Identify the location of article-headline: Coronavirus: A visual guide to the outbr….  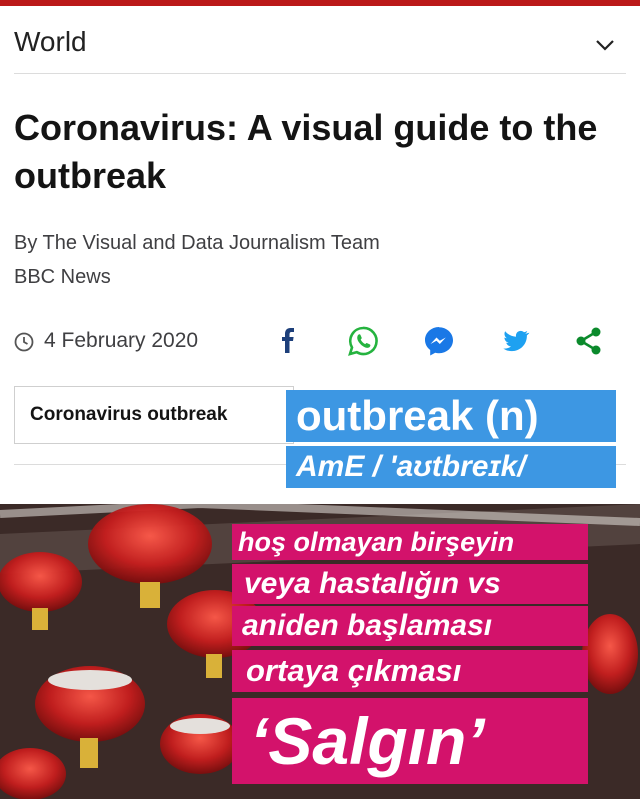
(306, 151).